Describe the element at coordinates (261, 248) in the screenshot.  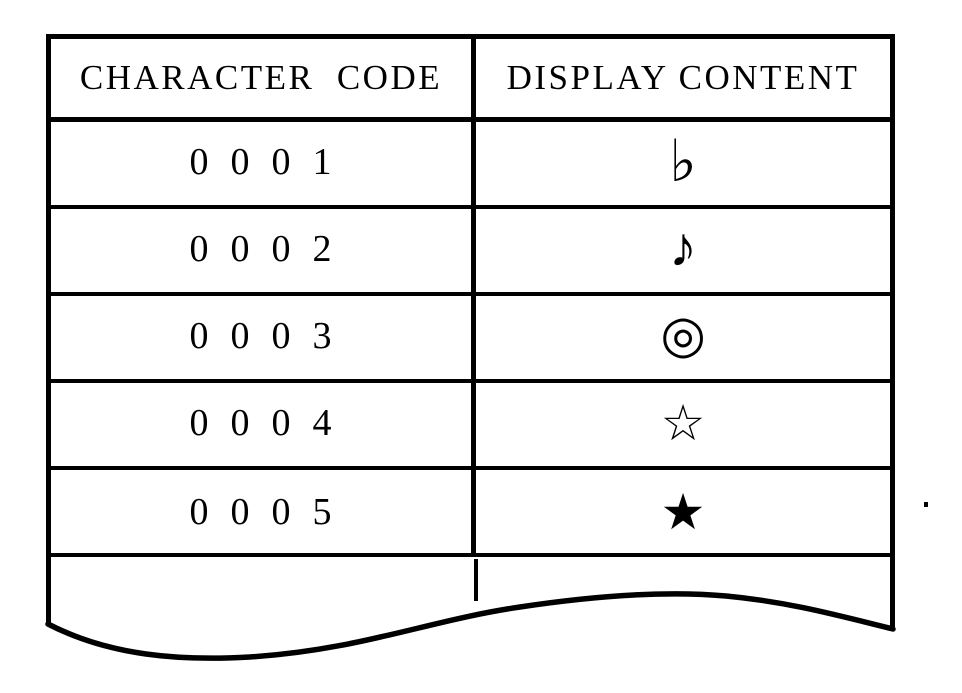
I see `character-code-value: 0 0 0 2` at that location.